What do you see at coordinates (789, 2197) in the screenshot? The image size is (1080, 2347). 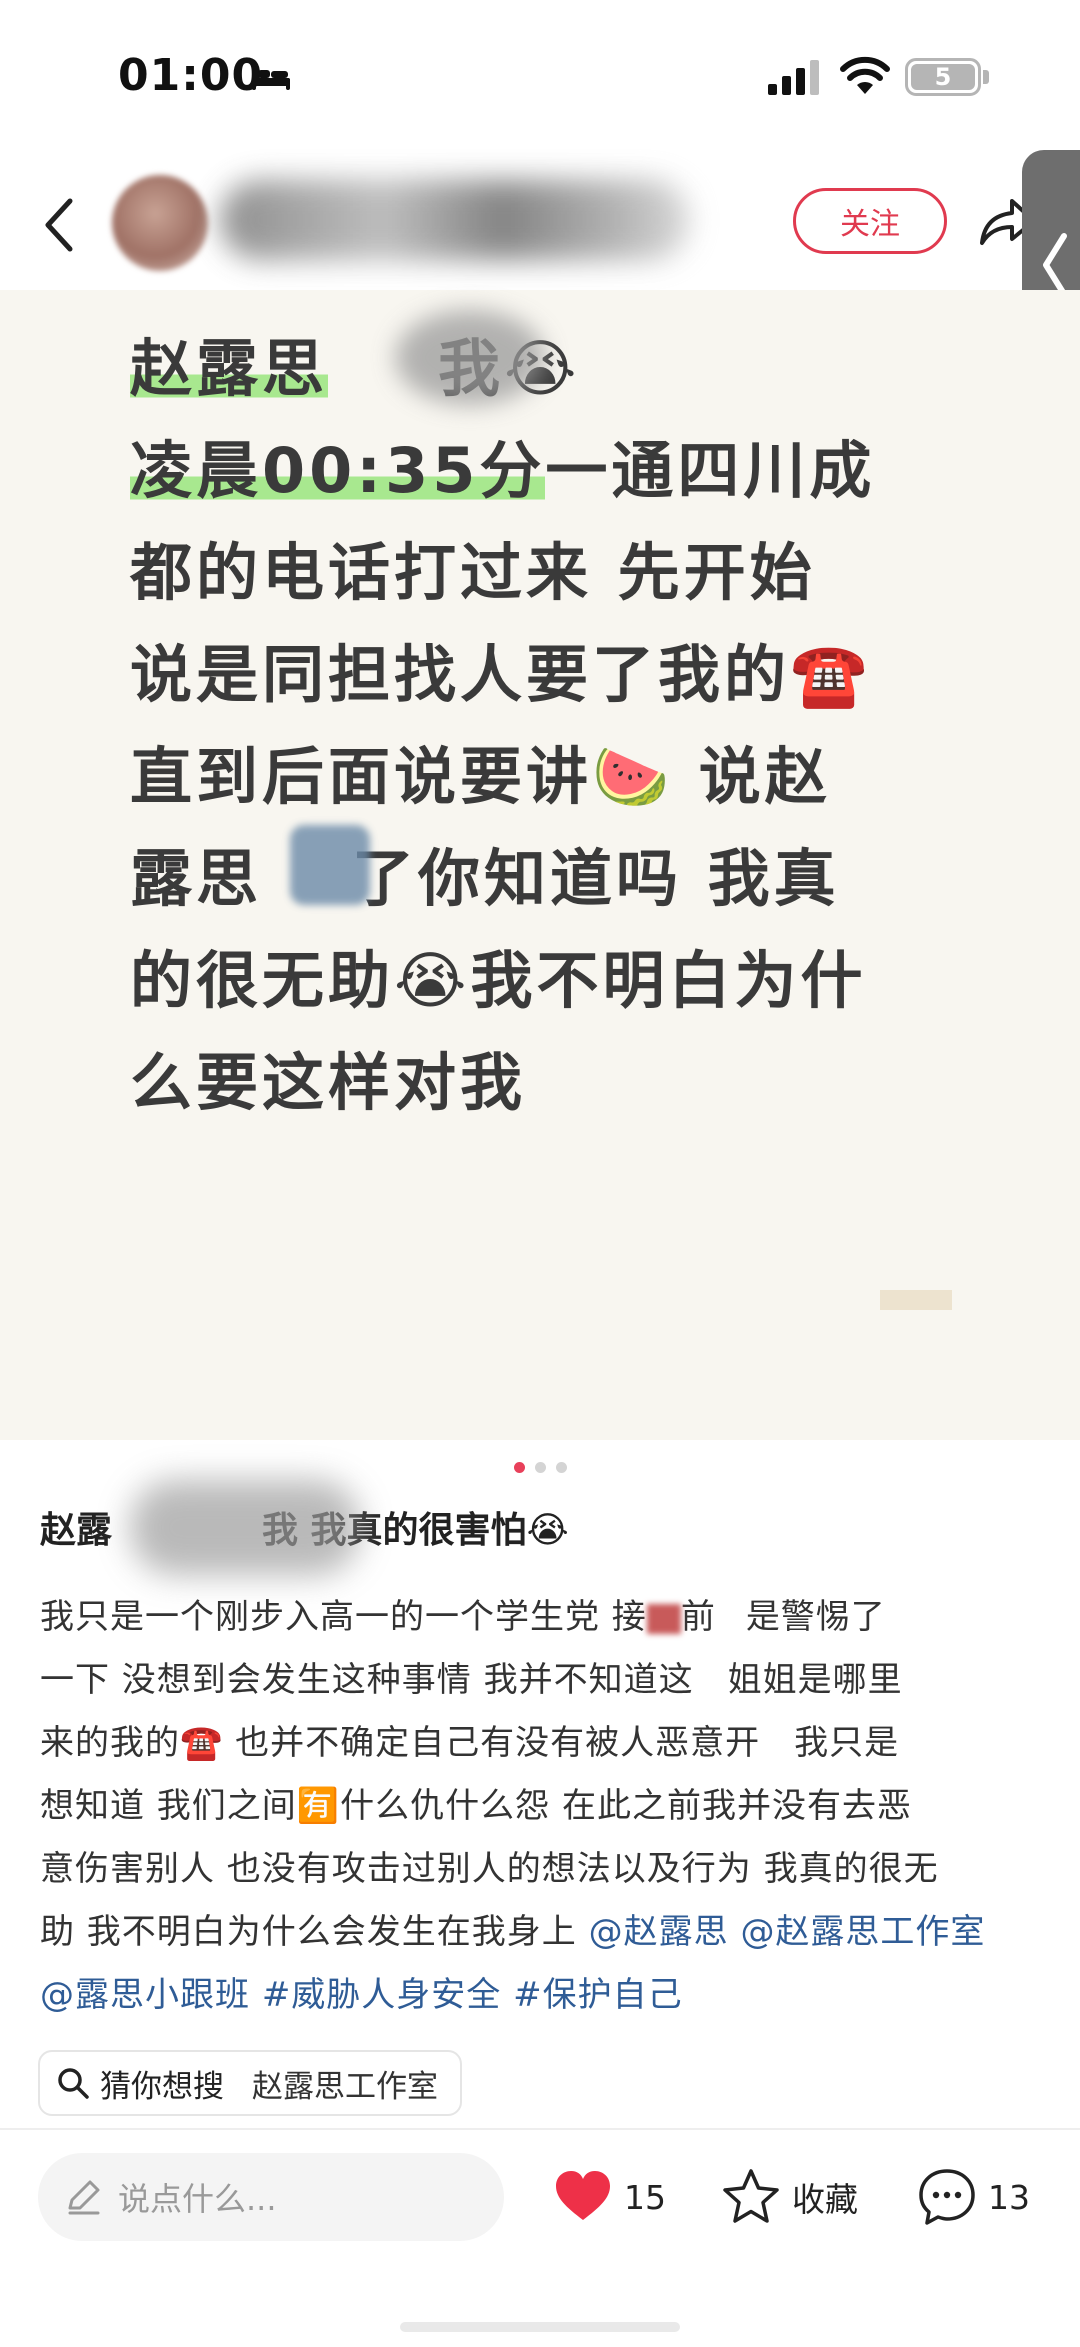 I see `collect-button: 收藏` at bounding box center [789, 2197].